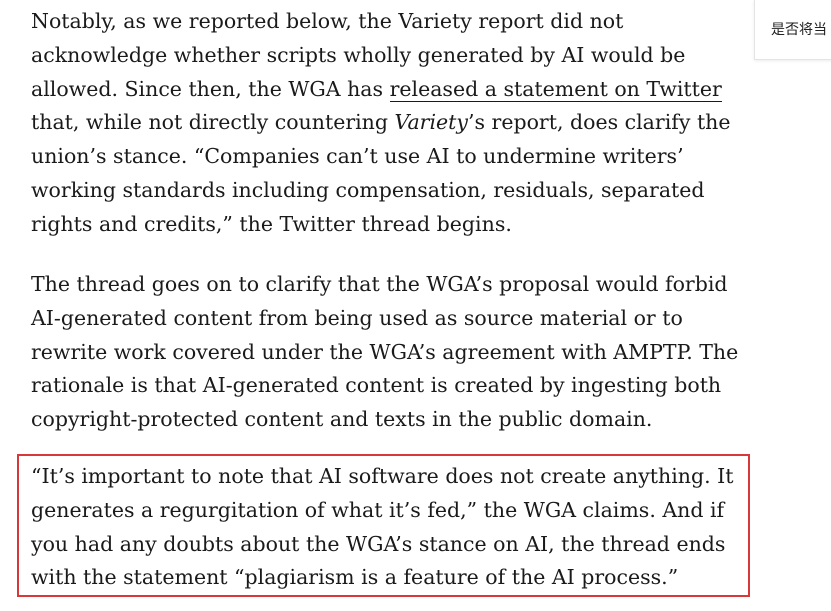  I want to click on paragraph-1-text-middle: that, while not directly countering, so click(213, 122).